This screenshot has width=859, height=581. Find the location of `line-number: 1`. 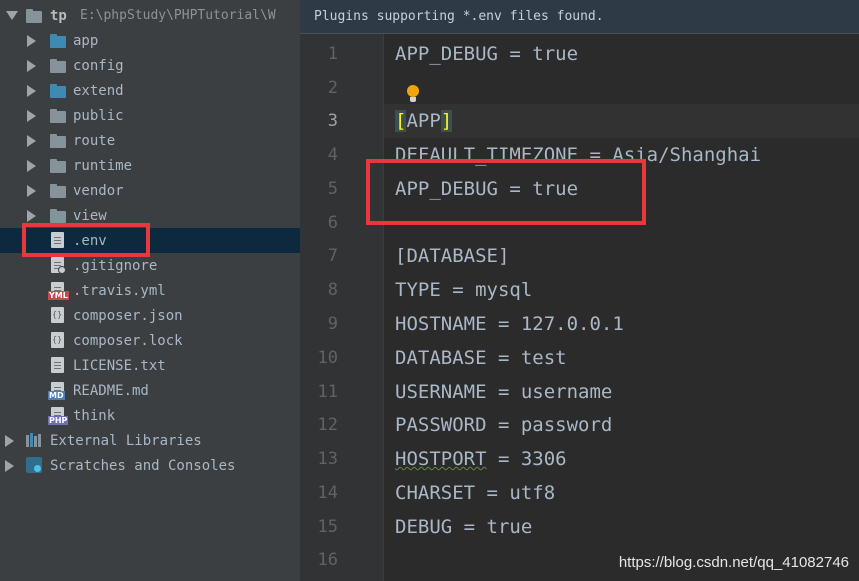

line-number: 1 is located at coordinates (332, 54).